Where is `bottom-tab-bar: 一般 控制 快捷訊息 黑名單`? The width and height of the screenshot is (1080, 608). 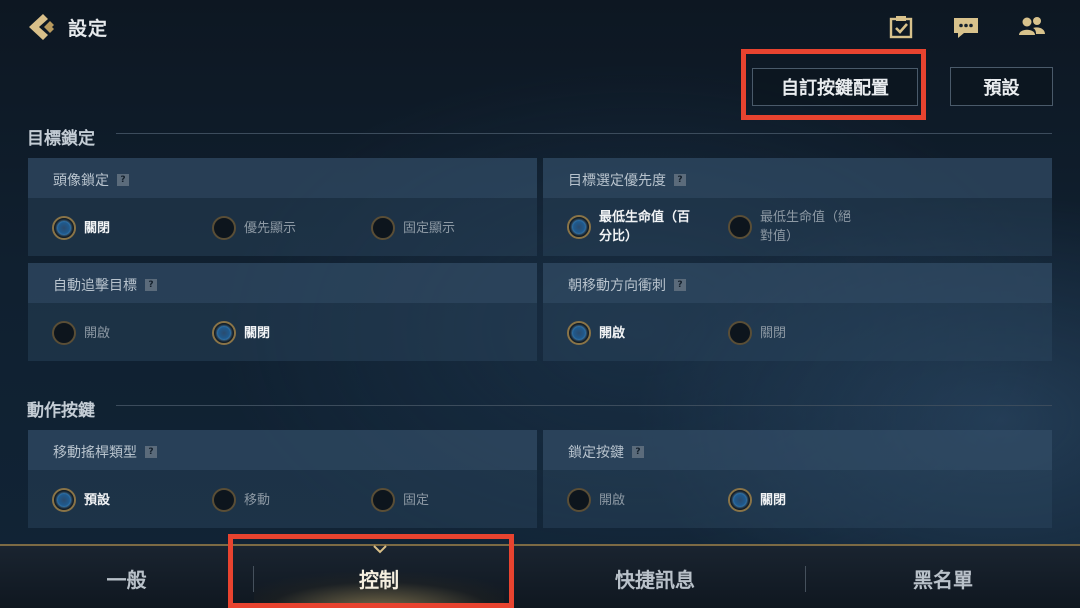 bottom-tab-bar: 一般 控制 快捷訊息 黑名單 is located at coordinates (540, 576).